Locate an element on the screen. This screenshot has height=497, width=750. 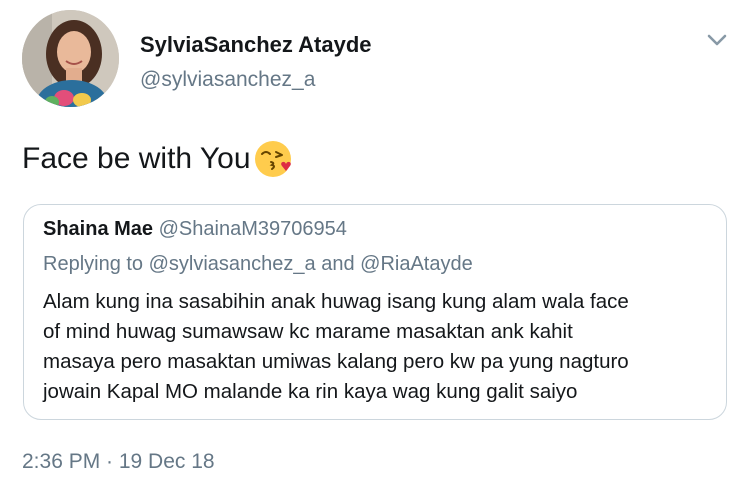
avatar is located at coordinates (70, 58).